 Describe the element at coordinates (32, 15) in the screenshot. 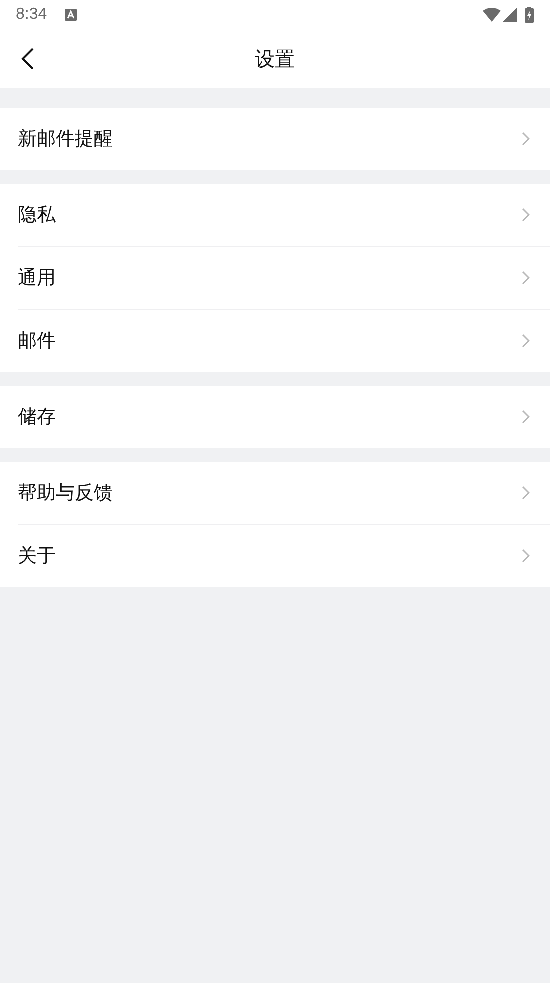

I see `status-time: 8:34` at that location.